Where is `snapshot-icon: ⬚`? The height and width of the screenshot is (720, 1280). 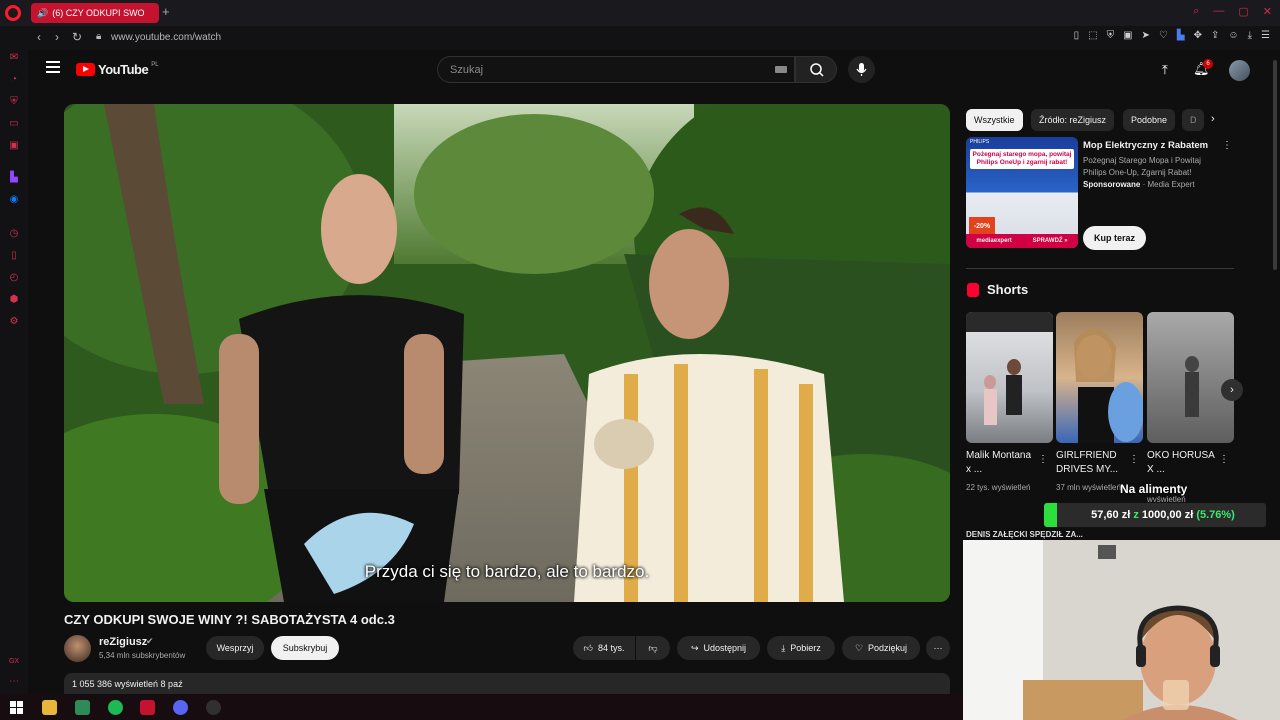 snapshot-icon: ⬚ is located at coordinates (1092, 35).